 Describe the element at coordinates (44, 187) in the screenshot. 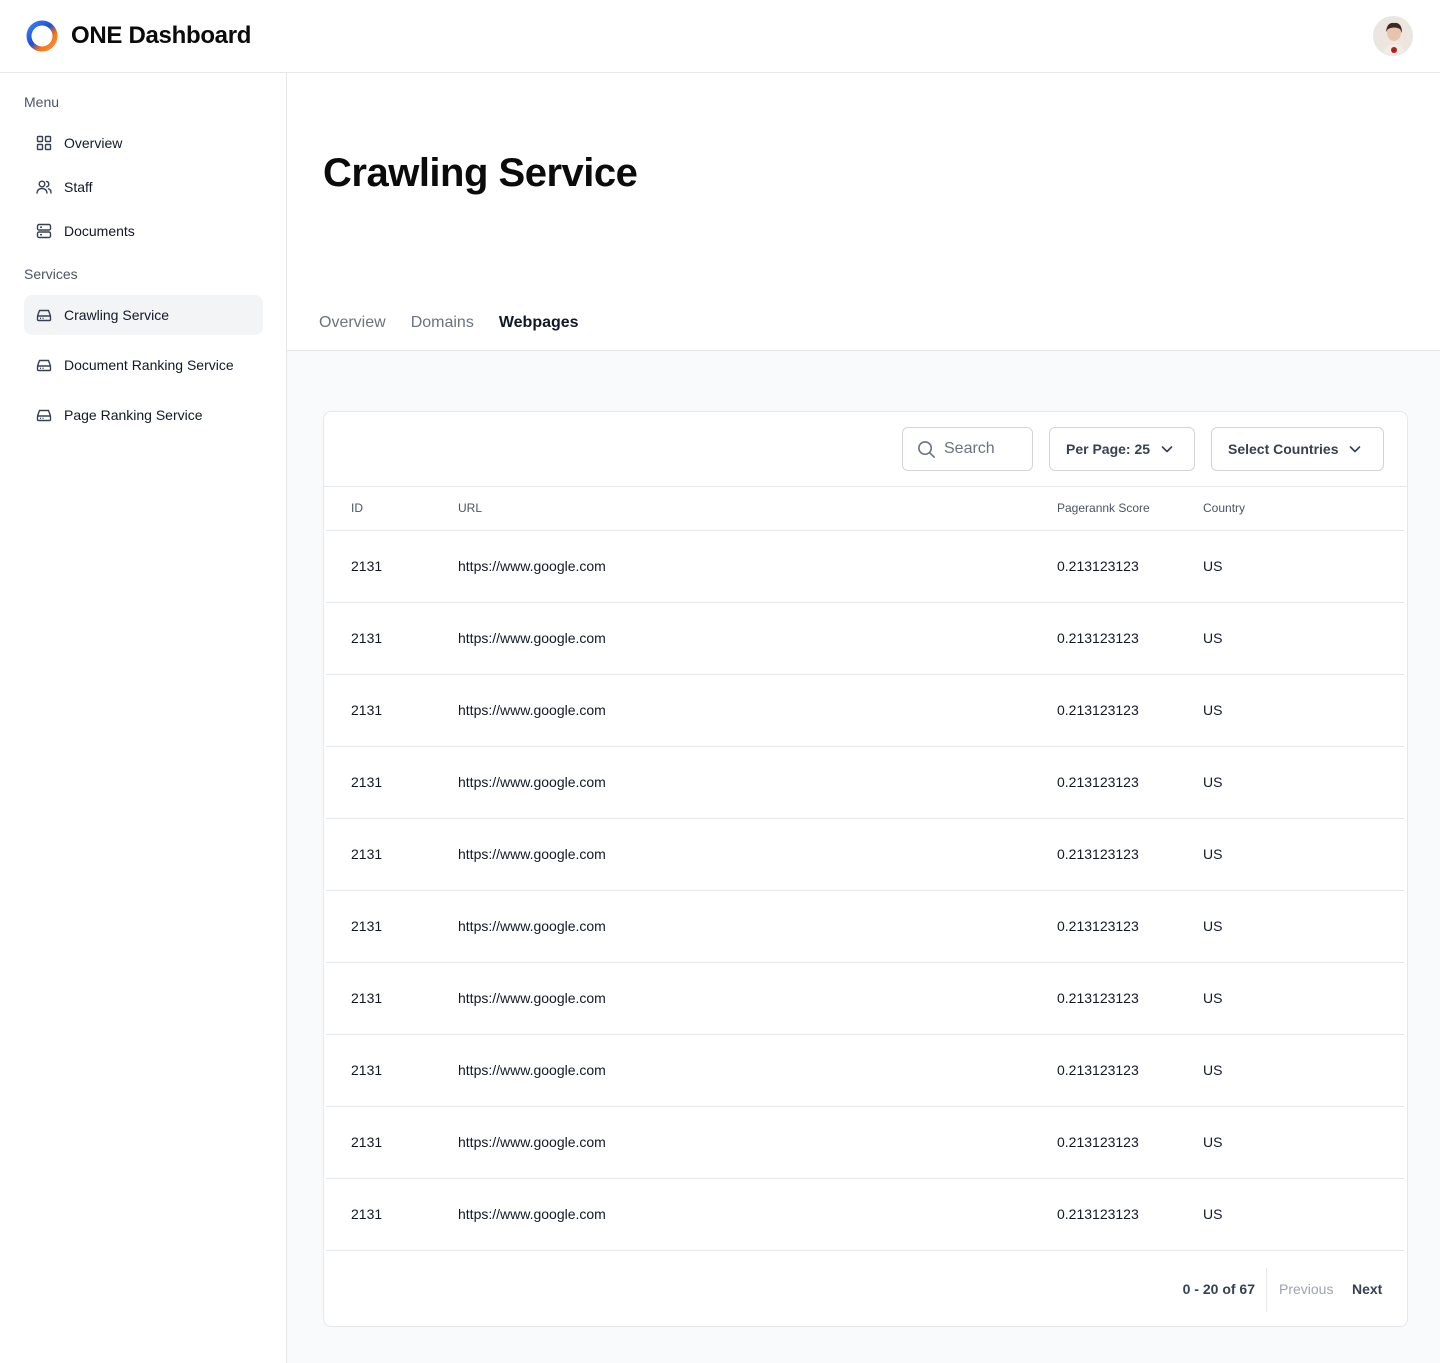

I see `users-icon` at that location.